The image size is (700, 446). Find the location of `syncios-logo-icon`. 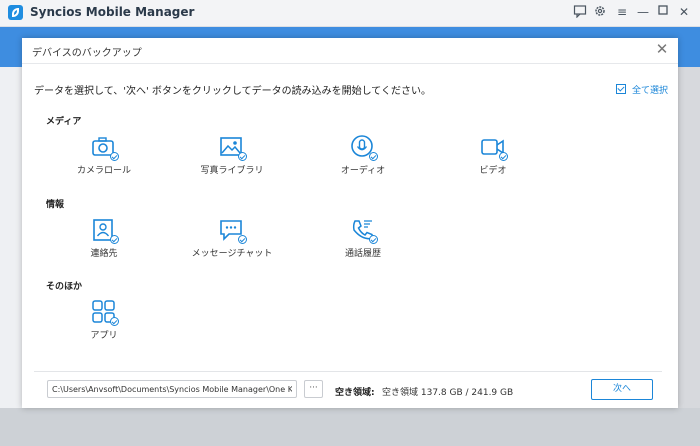

syncios-logo-icon is located at coordinates (15, 12).